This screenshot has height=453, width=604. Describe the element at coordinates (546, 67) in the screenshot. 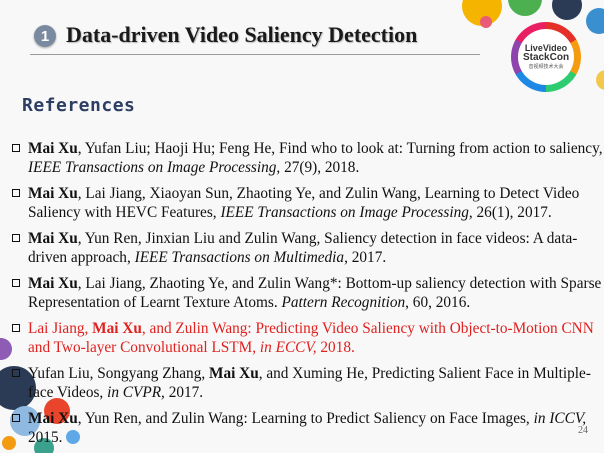

I see `logo-line-3: 音视频技术大会` at that location.